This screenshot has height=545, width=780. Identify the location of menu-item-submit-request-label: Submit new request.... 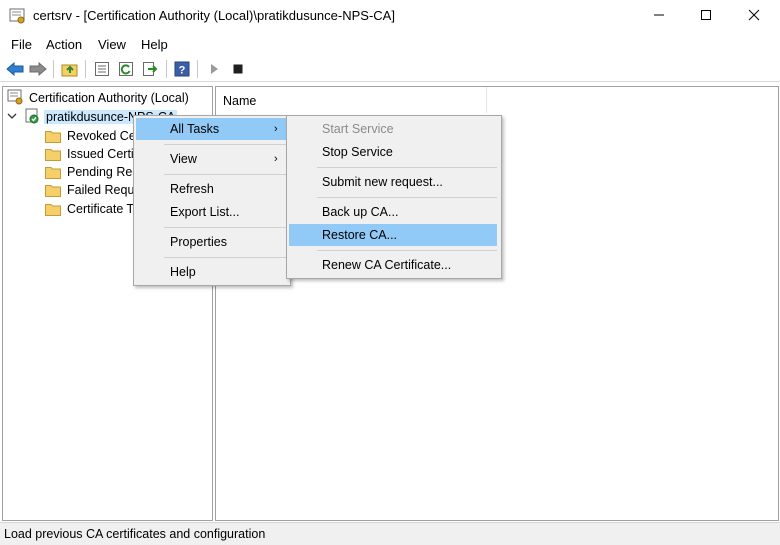
(382, 182).